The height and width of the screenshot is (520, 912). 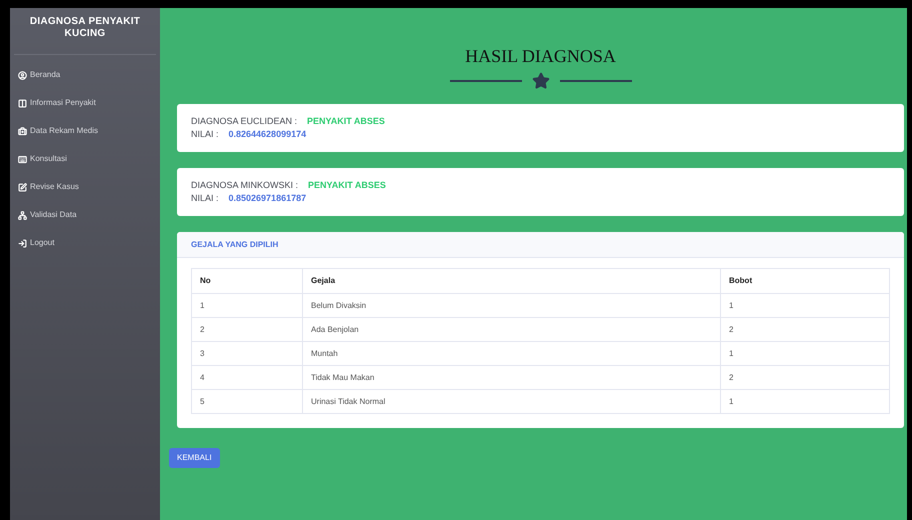 What do you see at coordinates (85, 215) in the screenshot?
I see `sidebar-item: Validasi Data` at bounding box center [85, 215].